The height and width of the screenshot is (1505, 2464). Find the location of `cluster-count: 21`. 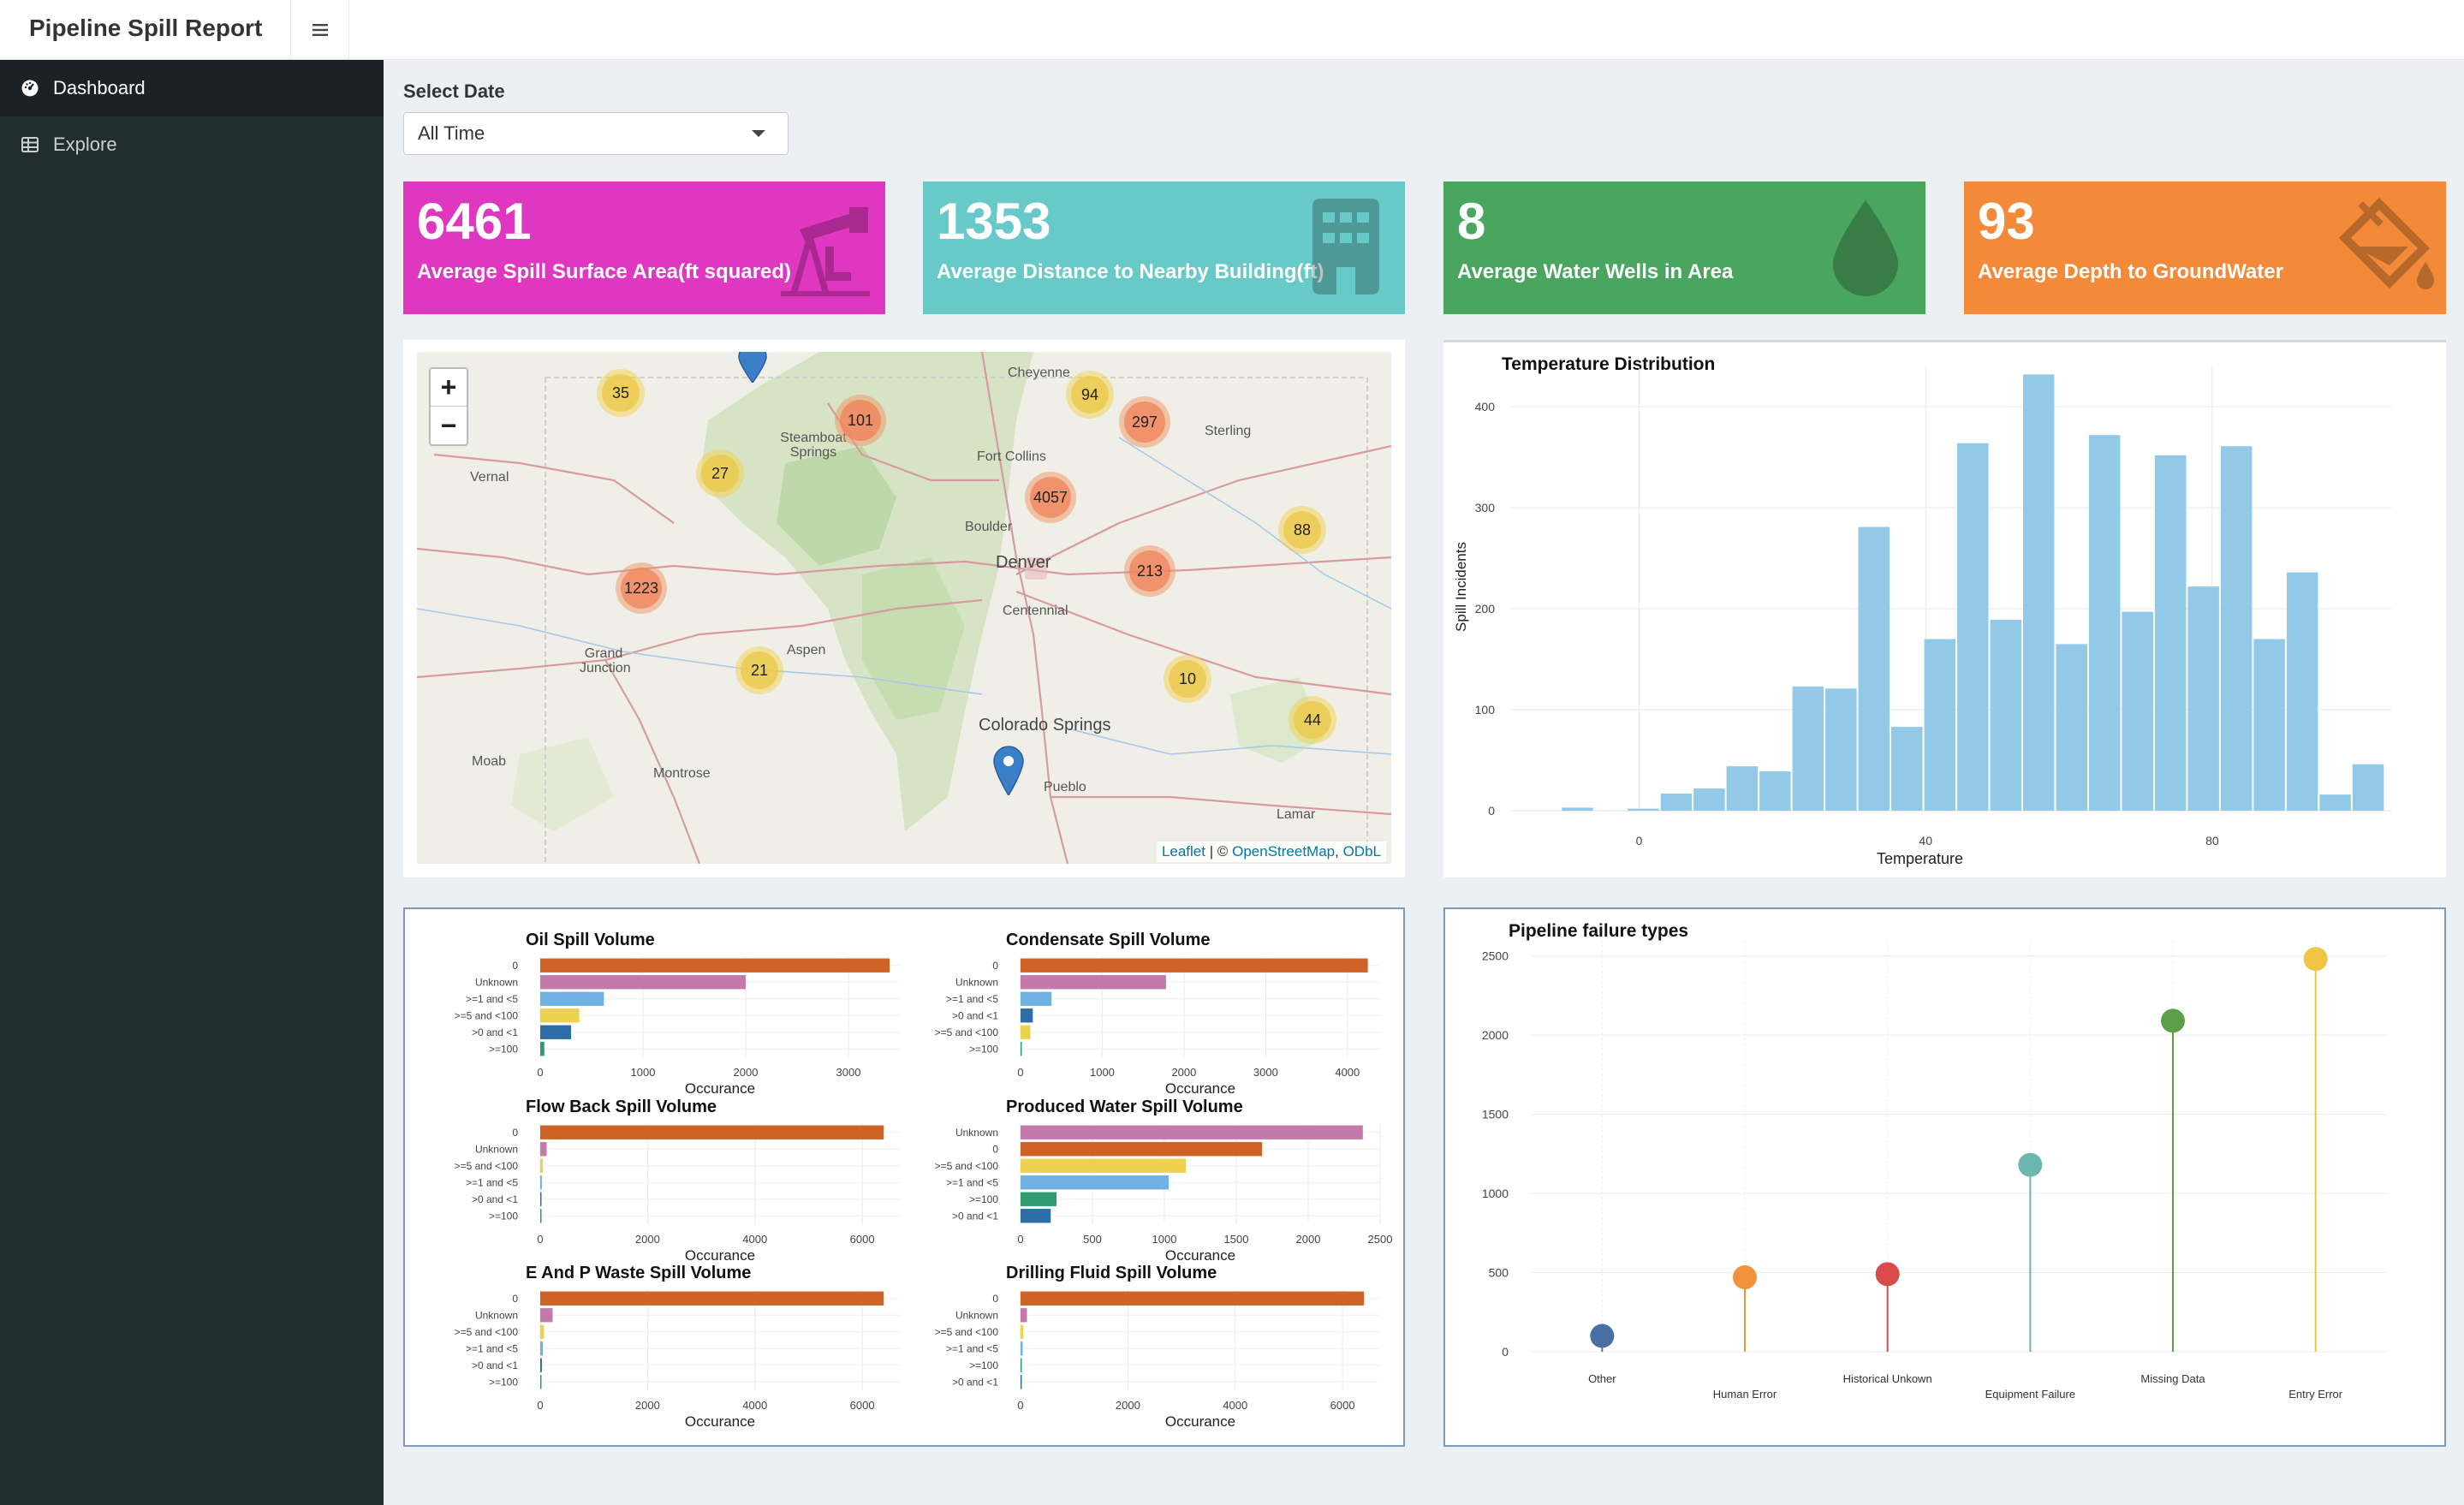

cluster-count: 21 is located at coordinates (759, 670).